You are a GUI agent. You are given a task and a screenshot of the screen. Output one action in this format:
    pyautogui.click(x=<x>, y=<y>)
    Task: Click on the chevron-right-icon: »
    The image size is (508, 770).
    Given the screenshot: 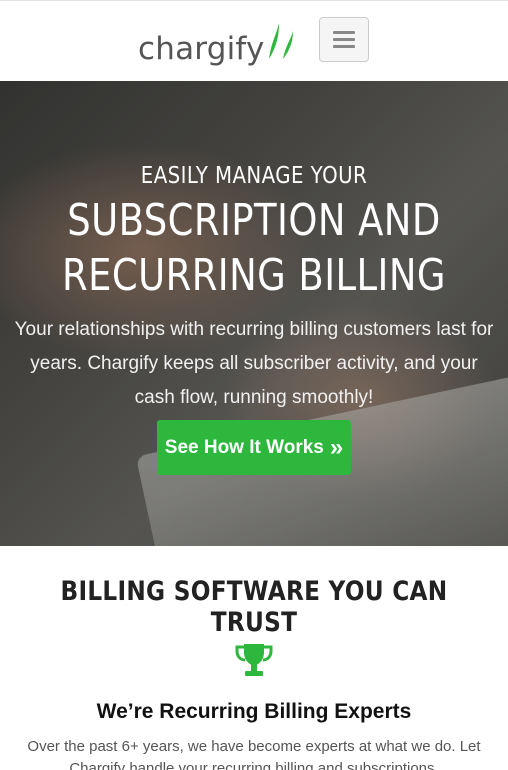 What is the action you would take?
    pyautogui.click(x=336, y=447)
    